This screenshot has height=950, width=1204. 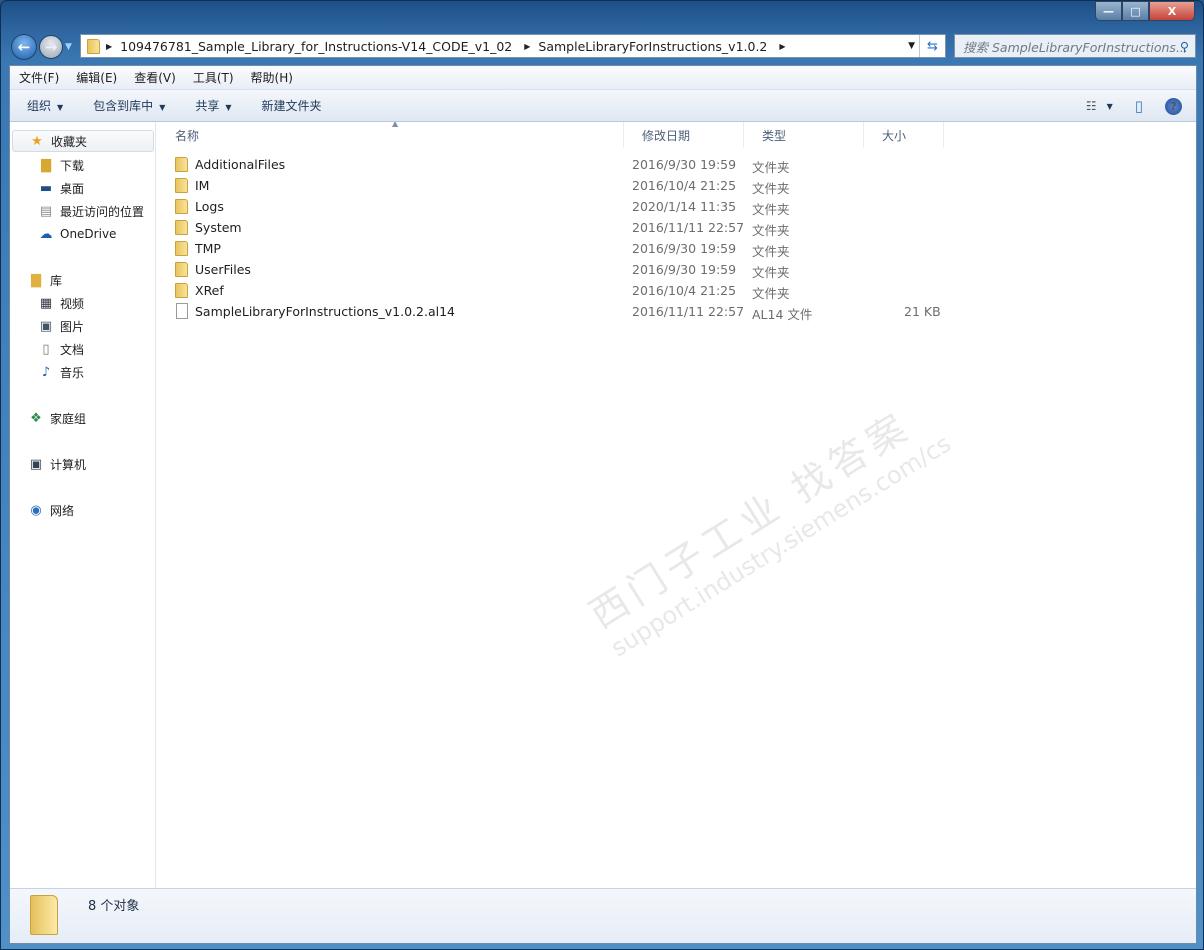 I want to click on file-modified: 2016/10/4 21:25, so click(x=684, y=185).